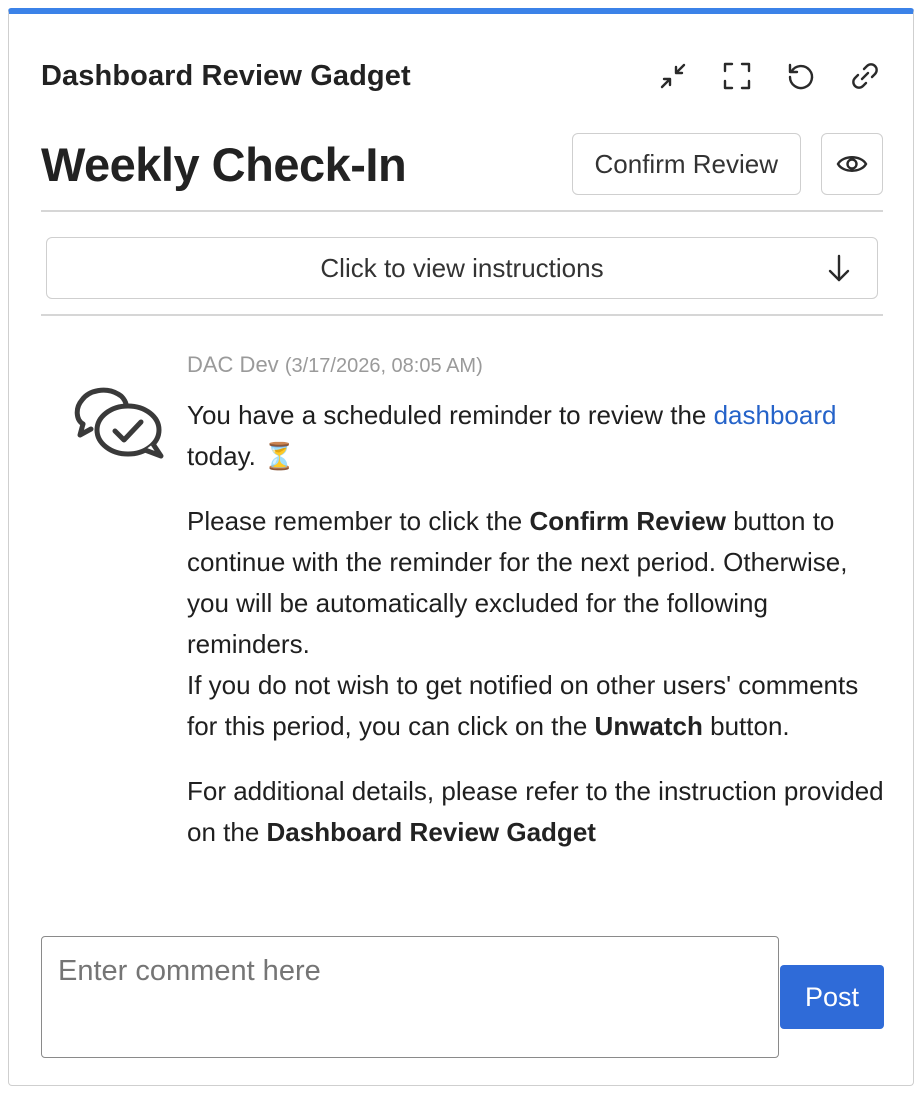 The height and width of the screenshot is (1094, 922). I want to click on link-icon, so click(865, 76).